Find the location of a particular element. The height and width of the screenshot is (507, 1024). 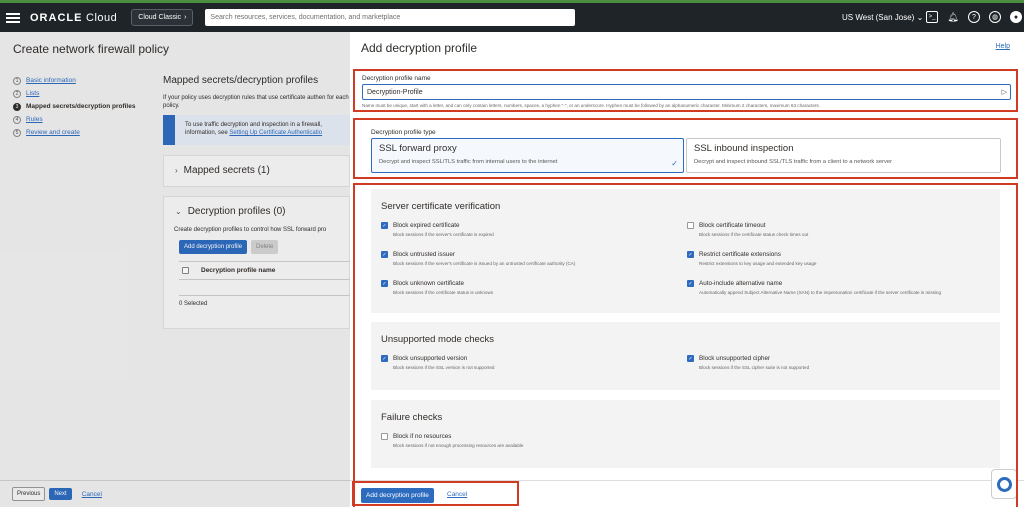

hamburger-menu-icon is located at coordinates (13, 18).